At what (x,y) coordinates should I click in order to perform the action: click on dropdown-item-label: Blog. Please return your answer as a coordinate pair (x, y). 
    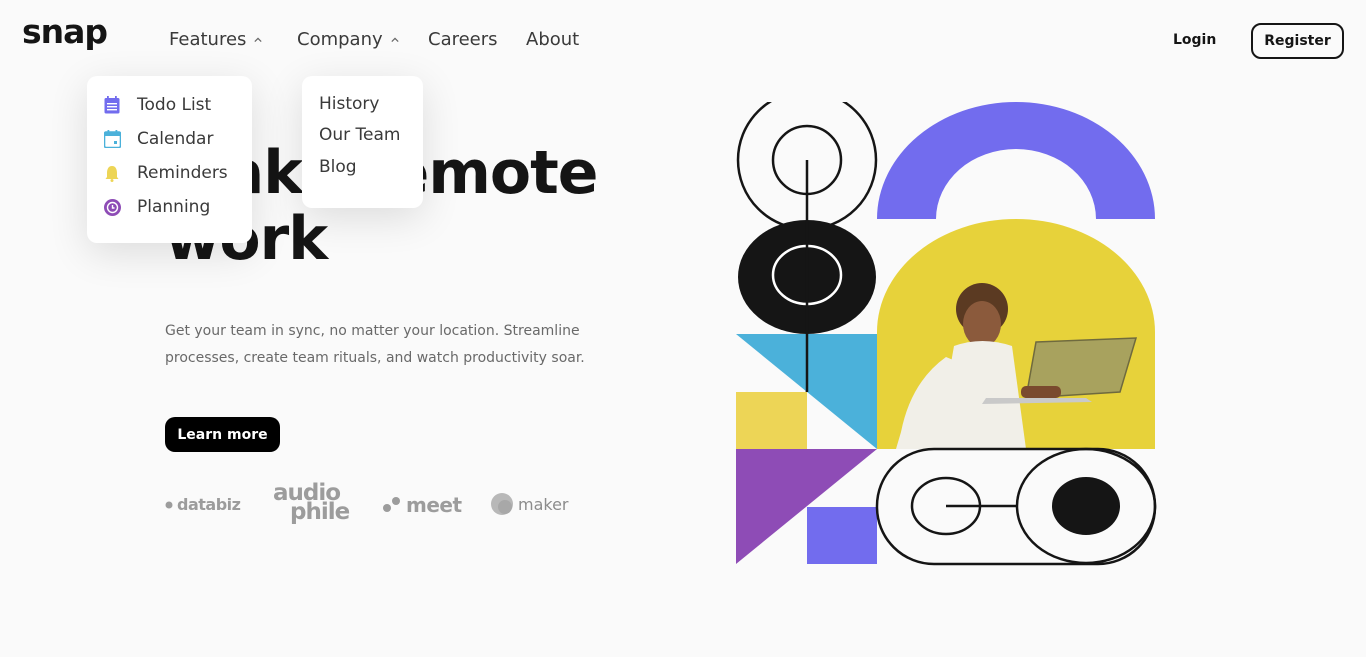
    Looking at the image, I should click on (338, 166).